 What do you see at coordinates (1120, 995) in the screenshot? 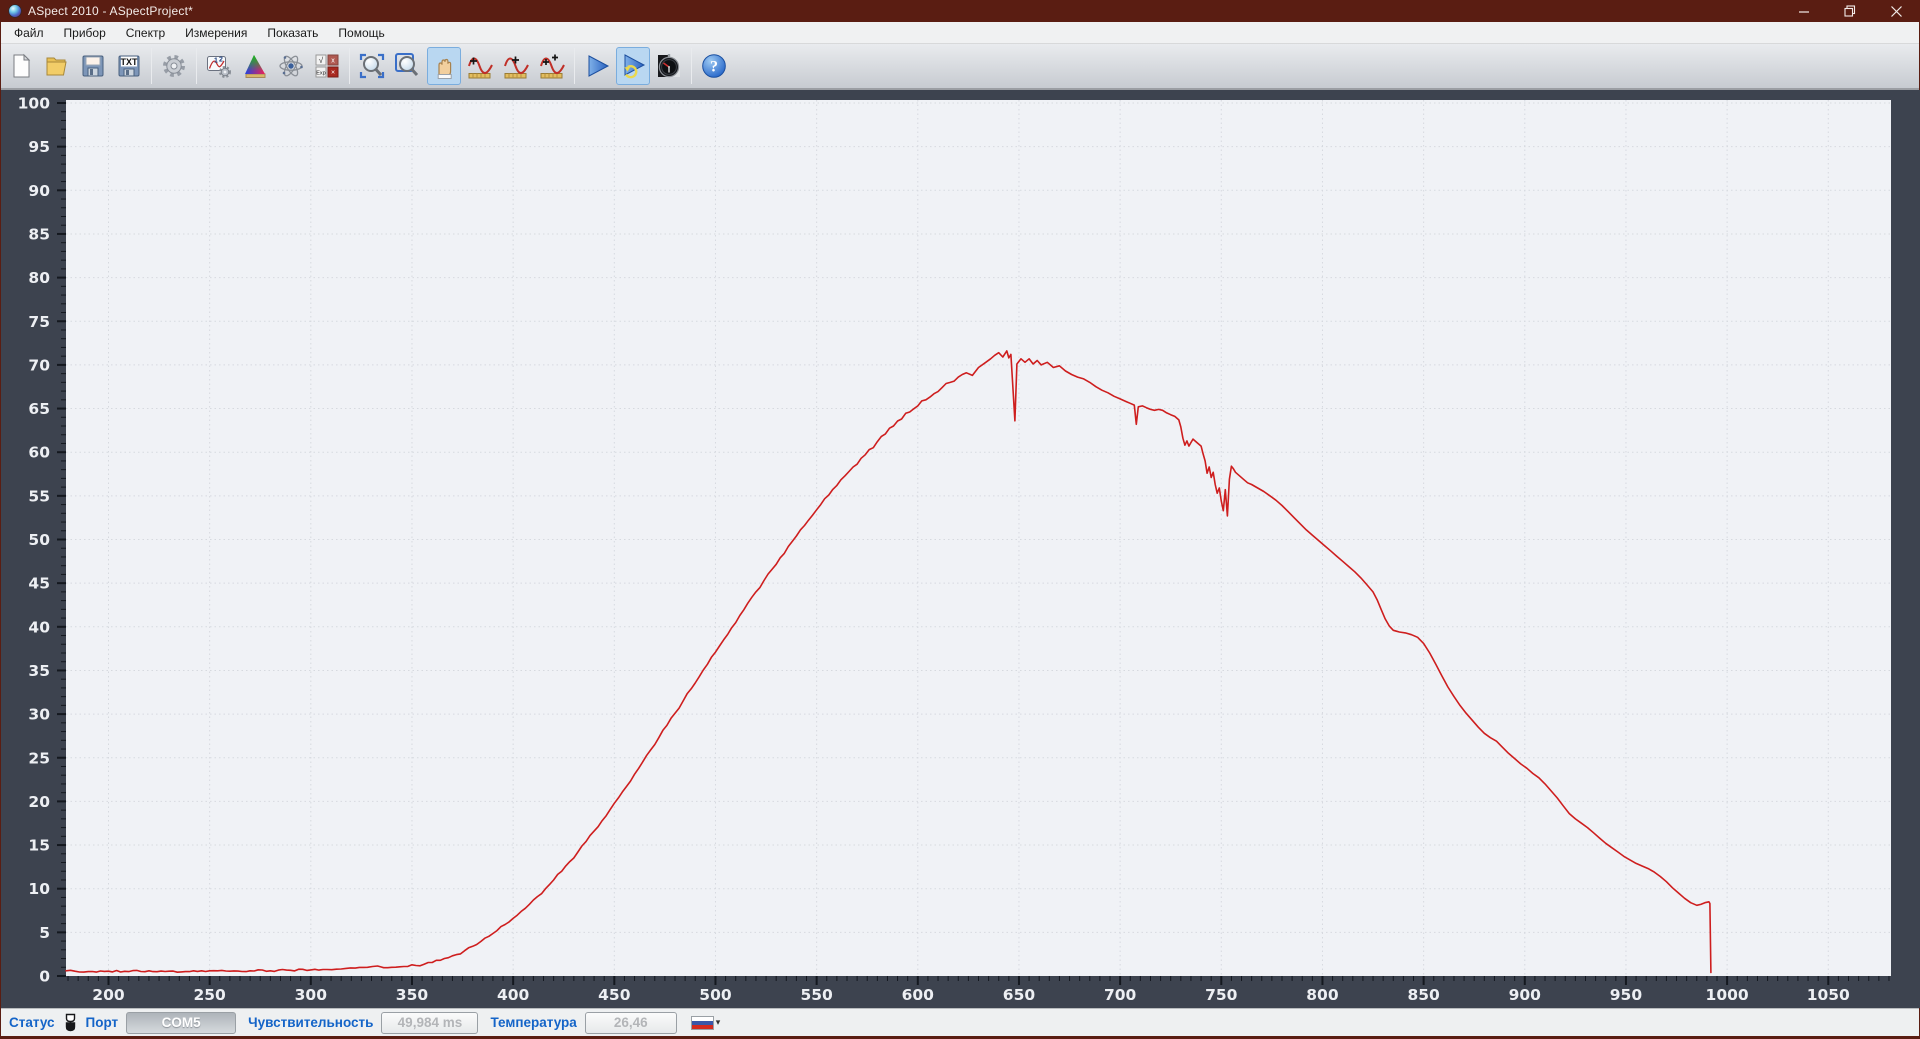
I see `x-axis-tick-label: 700` at bounding box center [1120, 995].